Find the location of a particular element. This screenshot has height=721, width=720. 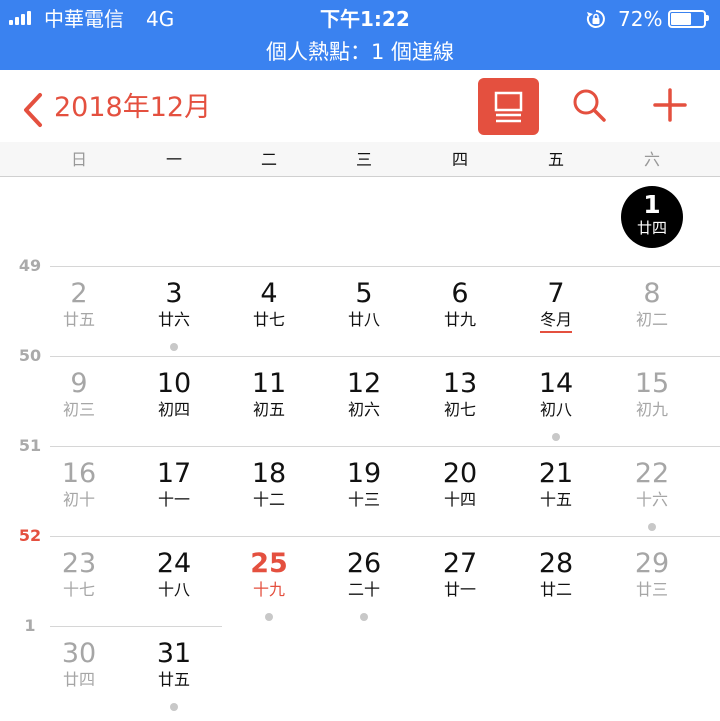

day-cell: 21 十五 is located at coordinates (556, 484).